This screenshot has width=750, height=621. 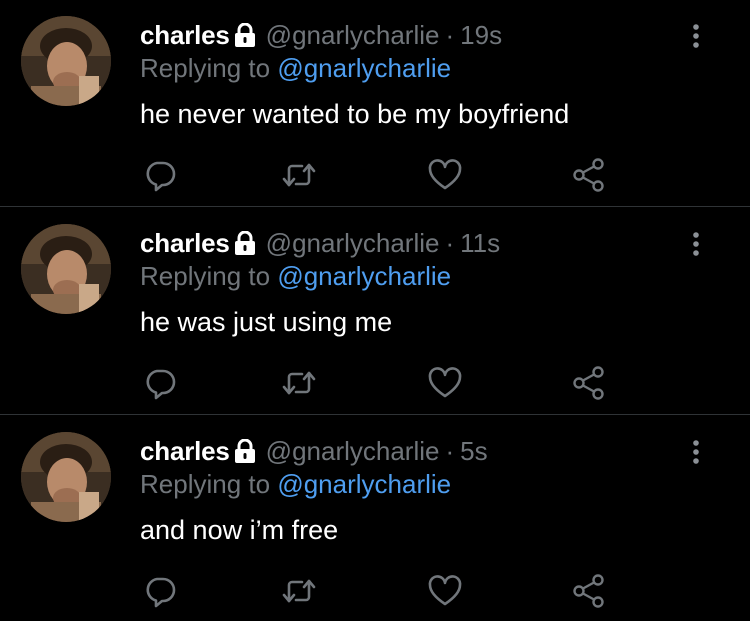 What do you see at coordinates (266, 322) in the screenshot?
I see `tweet-text: he was just using me` at bounding box center [266, 322].